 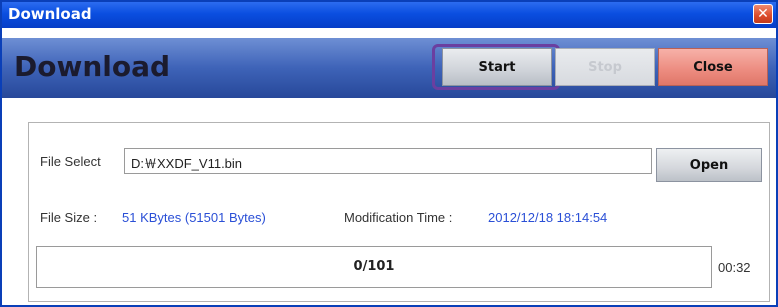 What do you see at coordinates (398, 217) in the screenshot?
I see `modification-time-label: Modification Time :` at bounding box center [398, 217].